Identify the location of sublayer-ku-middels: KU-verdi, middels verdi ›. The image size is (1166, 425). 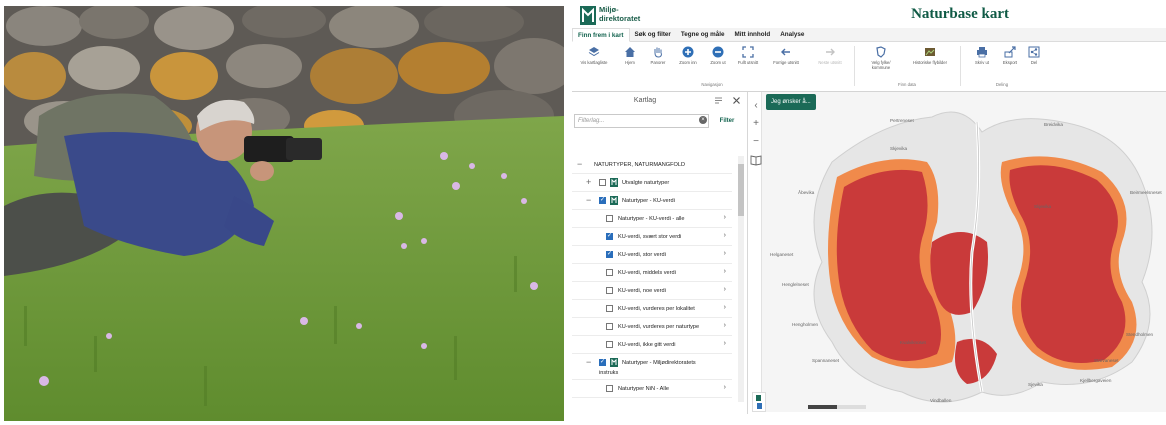
(652, 273).